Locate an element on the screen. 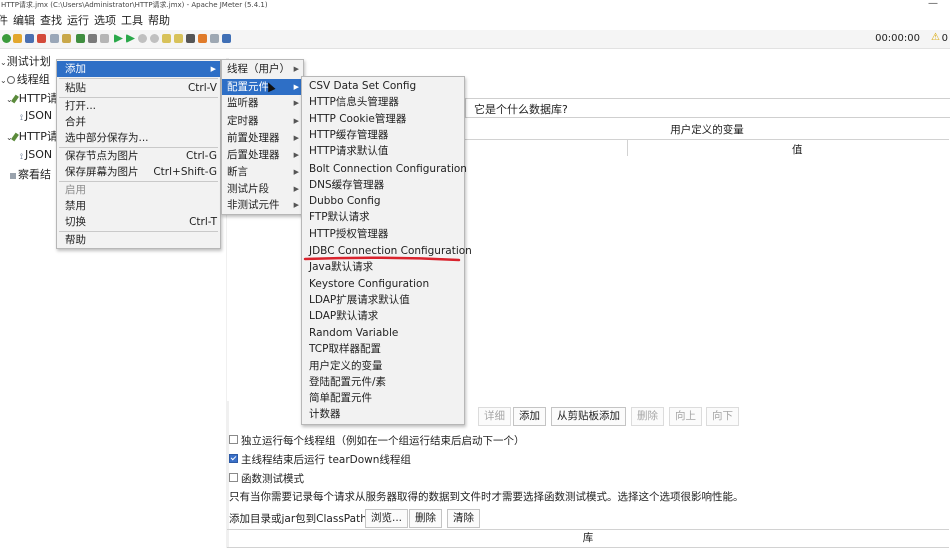 This screenshot has width=950, height=548. up-button: 向上 is located at coordinates (685, 416).